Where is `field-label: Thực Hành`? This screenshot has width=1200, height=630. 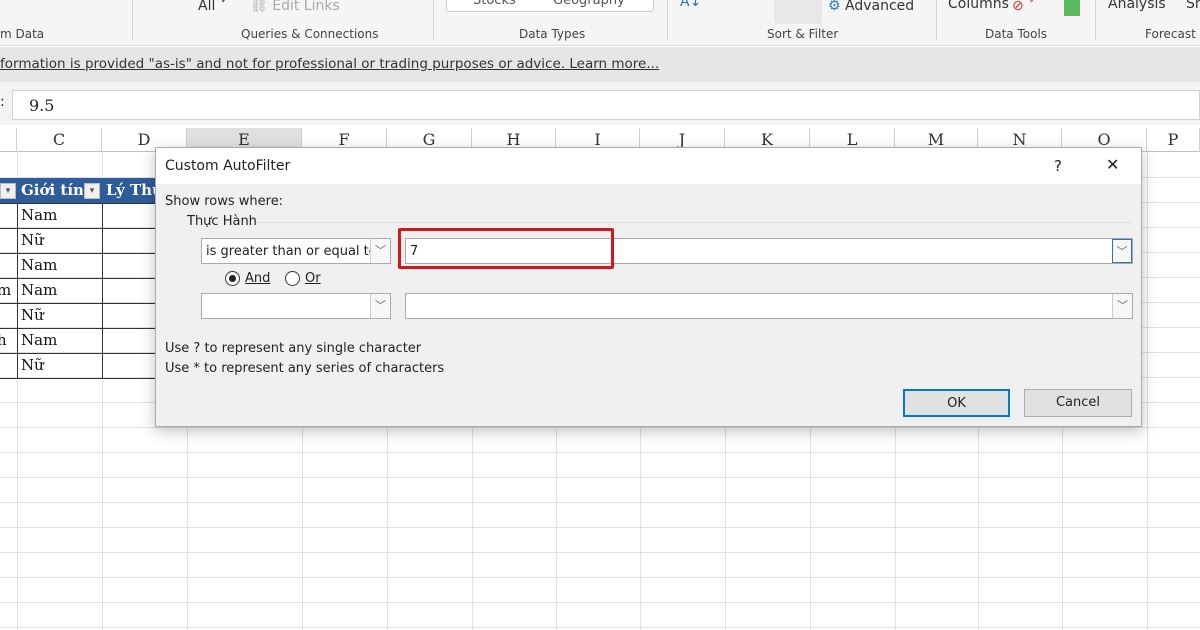 field-label: Thực Hành is located at coordinates (222, 221).